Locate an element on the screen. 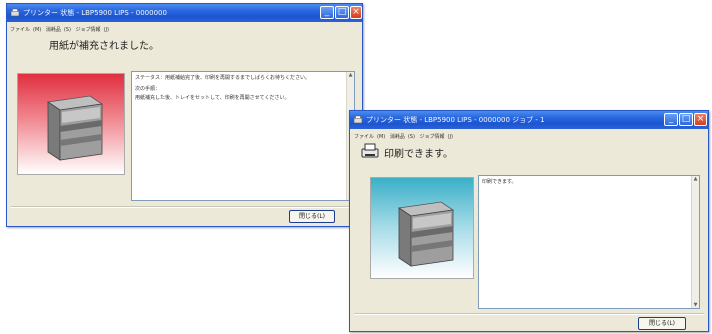  status-message: 印刷できます。 is located at coordinates (418, 154).